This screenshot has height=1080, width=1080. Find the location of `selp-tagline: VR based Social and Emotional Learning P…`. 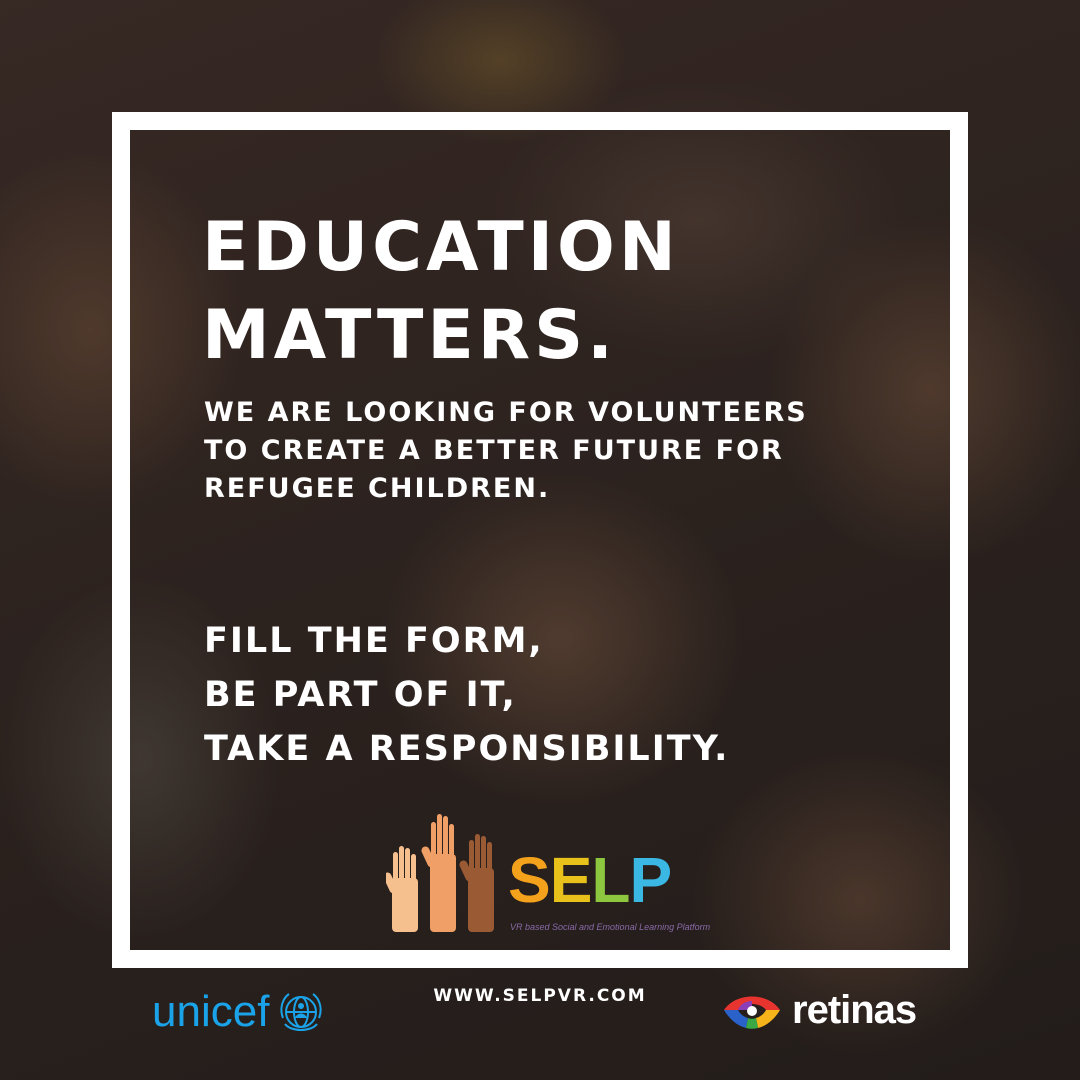

selp-tagline: VR based Social and Emotional Learning P… is located at coordinates (610, 927).